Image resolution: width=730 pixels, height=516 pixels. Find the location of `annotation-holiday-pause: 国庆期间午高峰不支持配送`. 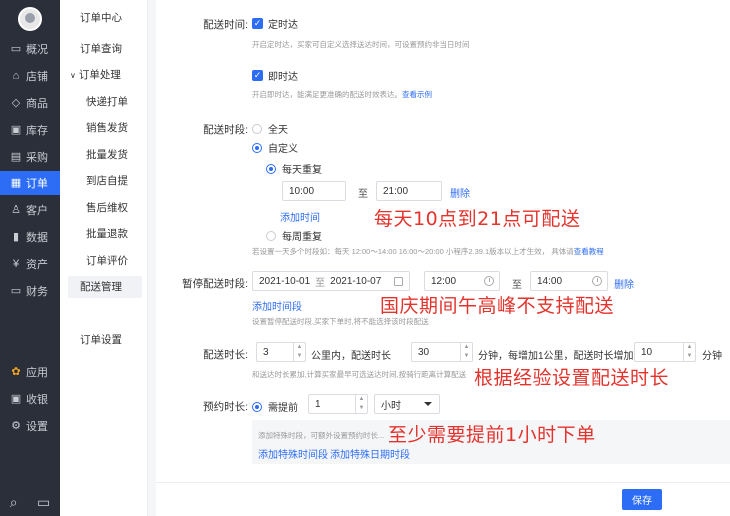

annotation-holiday-pause: 国庆期间午高峰不支持配送 is located at coordinates (497, 306).